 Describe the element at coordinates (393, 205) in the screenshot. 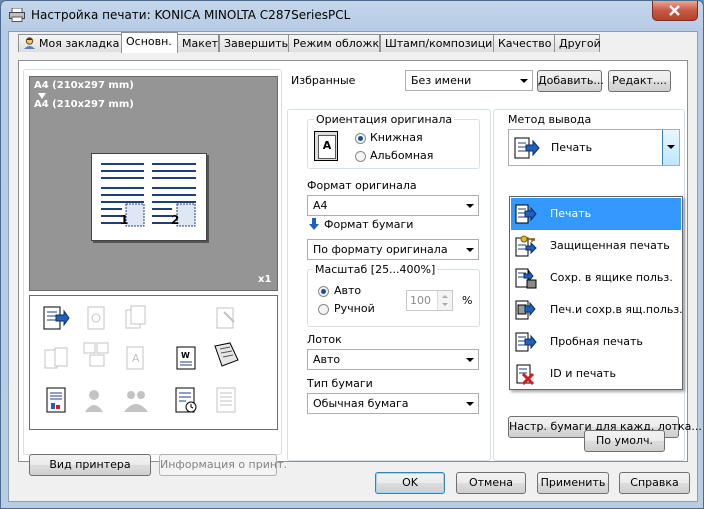

I see `original-size-select: A4` at that location.